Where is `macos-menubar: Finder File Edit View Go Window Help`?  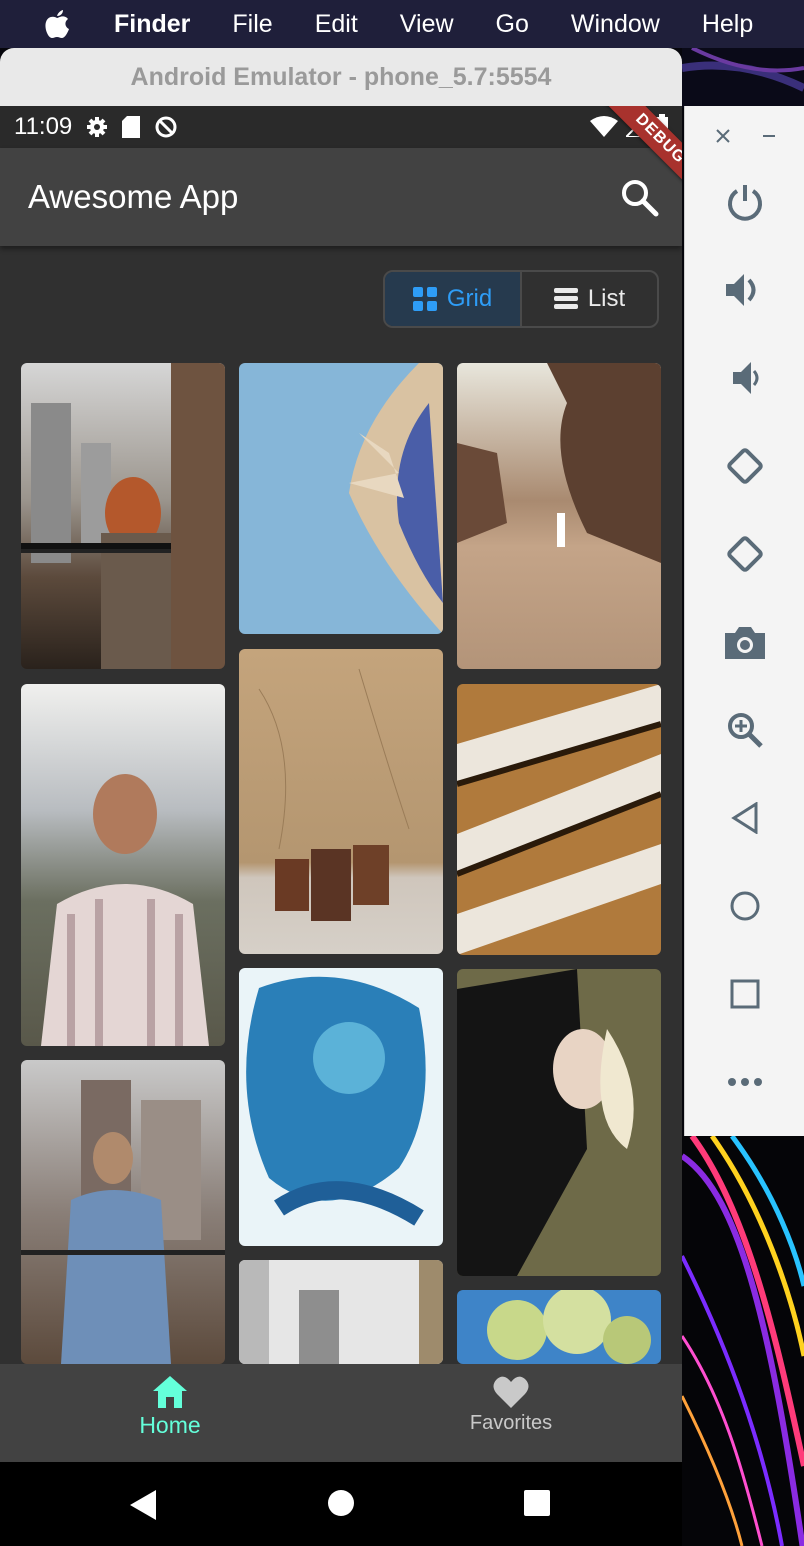
macos-menubar: Finder File Edit View Go Window Help is located at coordinates (402, 24).